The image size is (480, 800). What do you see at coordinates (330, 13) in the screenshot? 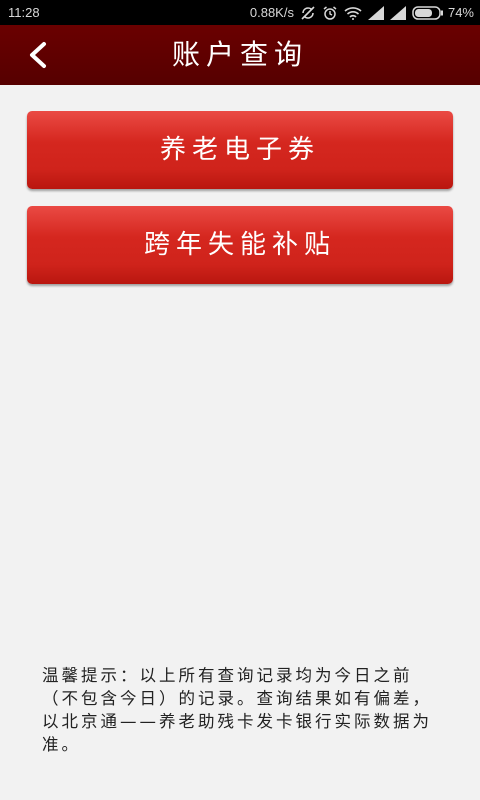
I see `alarm-icon` at bounding box center [330, 13].